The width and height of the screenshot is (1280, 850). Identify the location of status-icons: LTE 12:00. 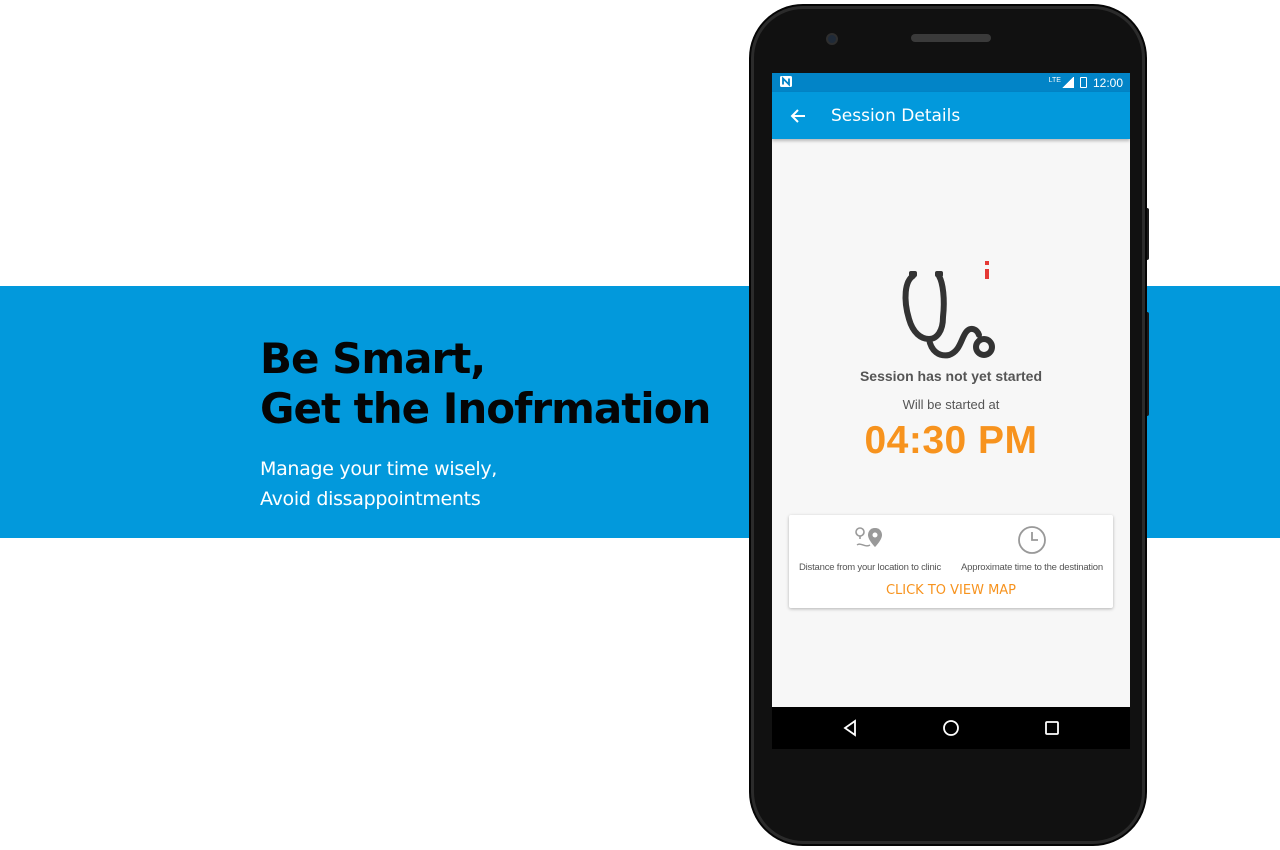
(1086, 83).